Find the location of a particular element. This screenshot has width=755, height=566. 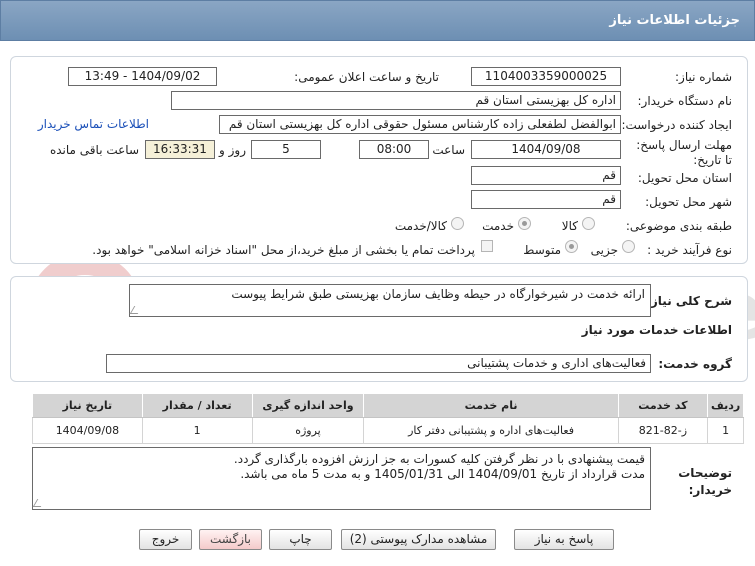

process-radio-medium is located at coordinates (571, 246).